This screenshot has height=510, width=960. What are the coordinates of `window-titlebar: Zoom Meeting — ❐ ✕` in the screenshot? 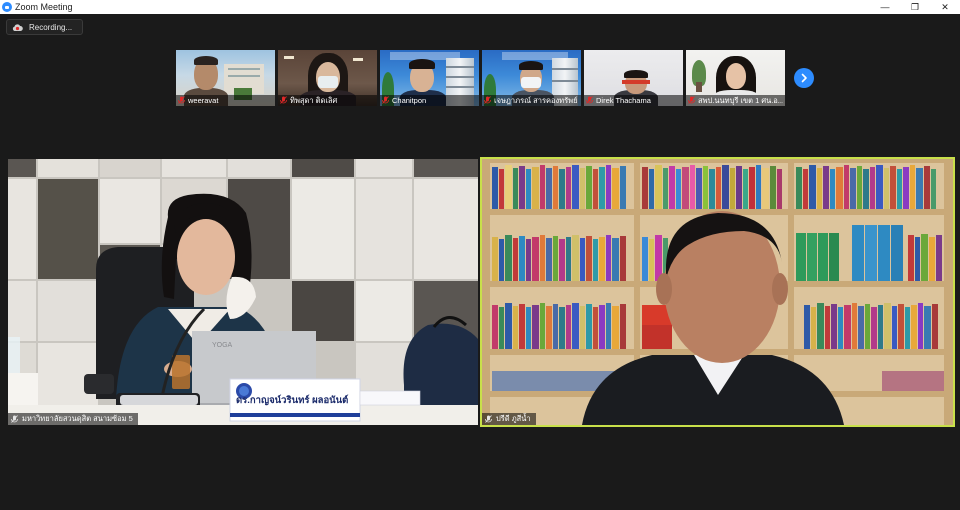 It's located at (480, 7).